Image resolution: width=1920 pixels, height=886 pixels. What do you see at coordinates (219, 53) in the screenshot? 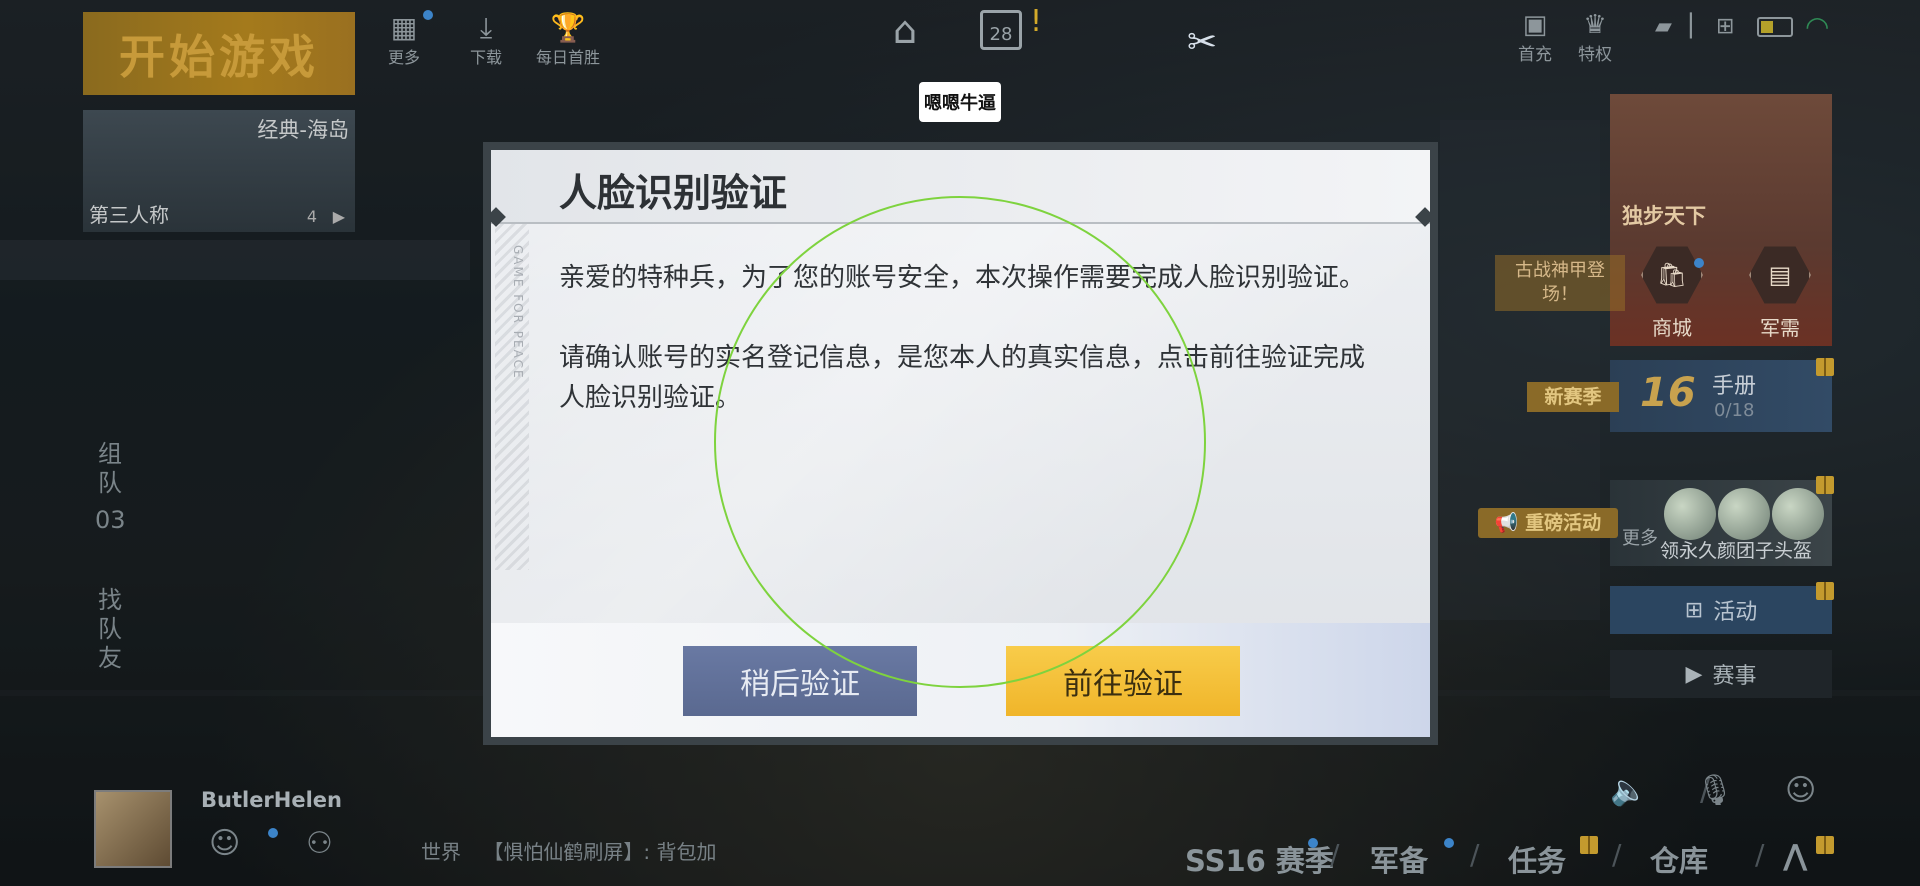
I see `start-game-button: 开始游戏` at bounding box center [219, 53].